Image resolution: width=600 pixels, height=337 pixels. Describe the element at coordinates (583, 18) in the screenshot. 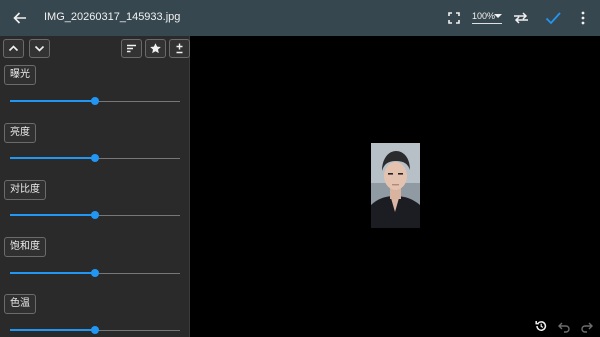

I see `more-vert-icon` at that location.